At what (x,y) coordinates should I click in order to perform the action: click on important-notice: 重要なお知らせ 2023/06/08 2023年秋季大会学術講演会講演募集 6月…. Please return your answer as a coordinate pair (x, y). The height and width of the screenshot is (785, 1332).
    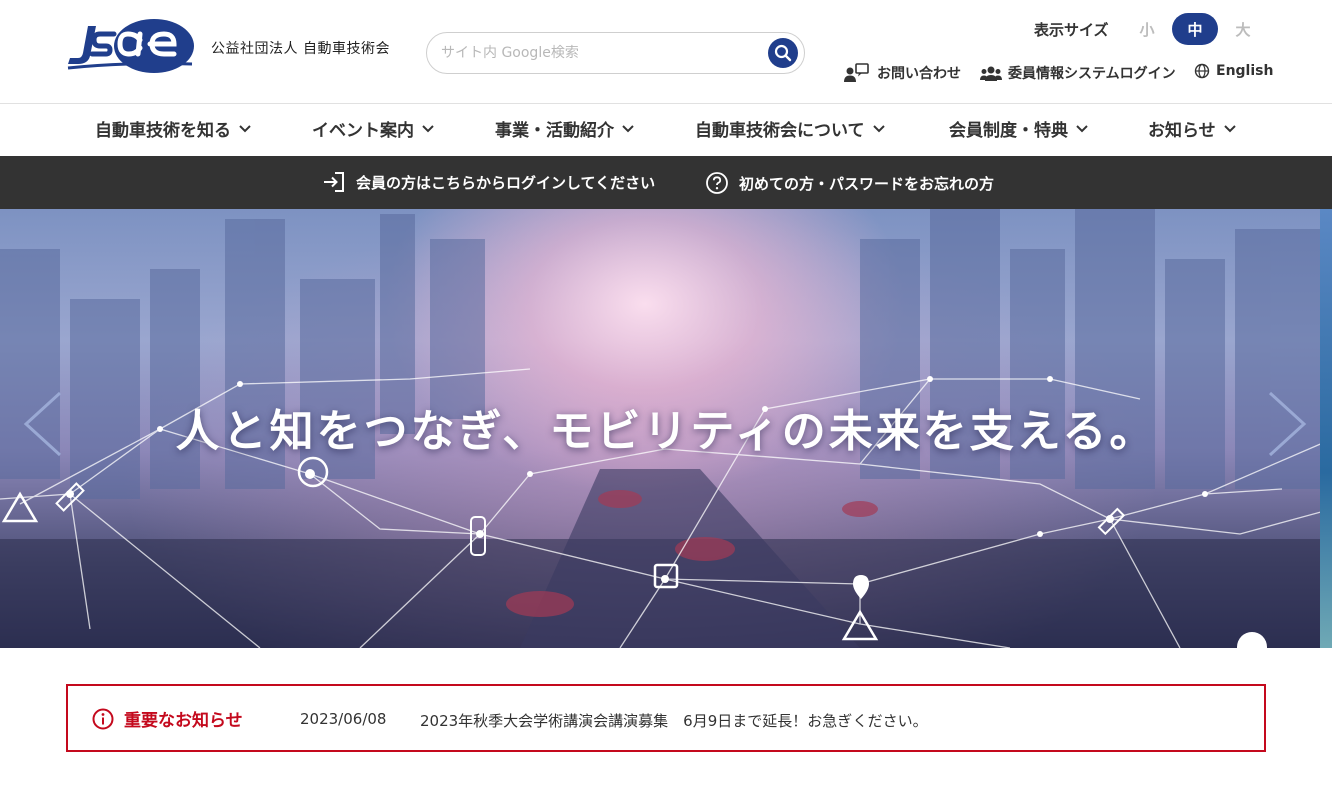
    Looking at the image, I should click on (666, 718).